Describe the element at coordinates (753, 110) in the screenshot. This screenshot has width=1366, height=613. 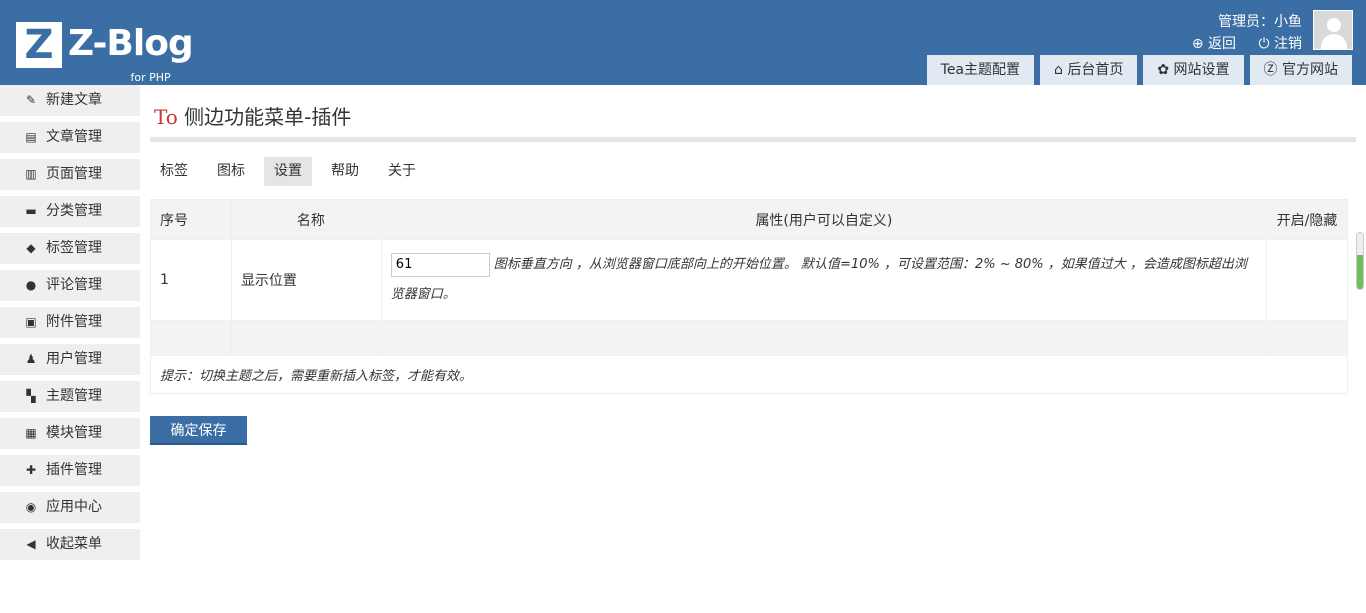
I see `page-title: To 侧边功能菜单-插件` at that location.